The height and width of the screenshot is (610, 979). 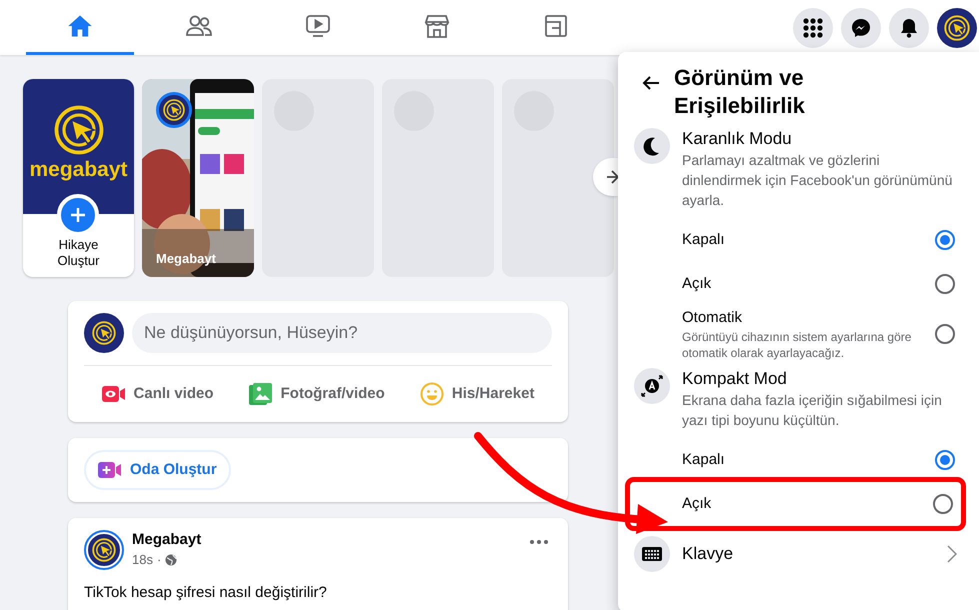 I want to click on composer-action: His/Hareket, so click(x=477, y=394).